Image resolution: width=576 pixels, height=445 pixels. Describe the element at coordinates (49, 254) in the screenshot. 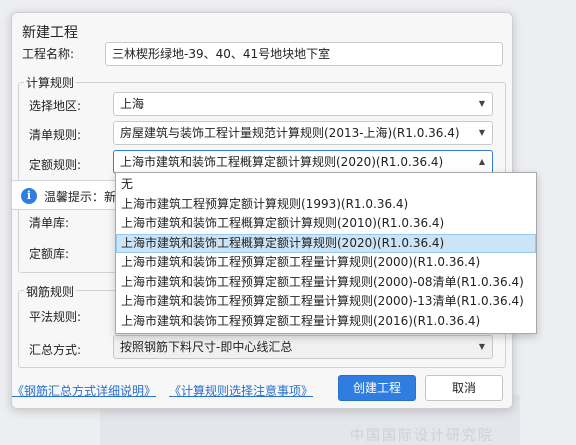

I see `quota-lib-label: 定额库:` at that location.